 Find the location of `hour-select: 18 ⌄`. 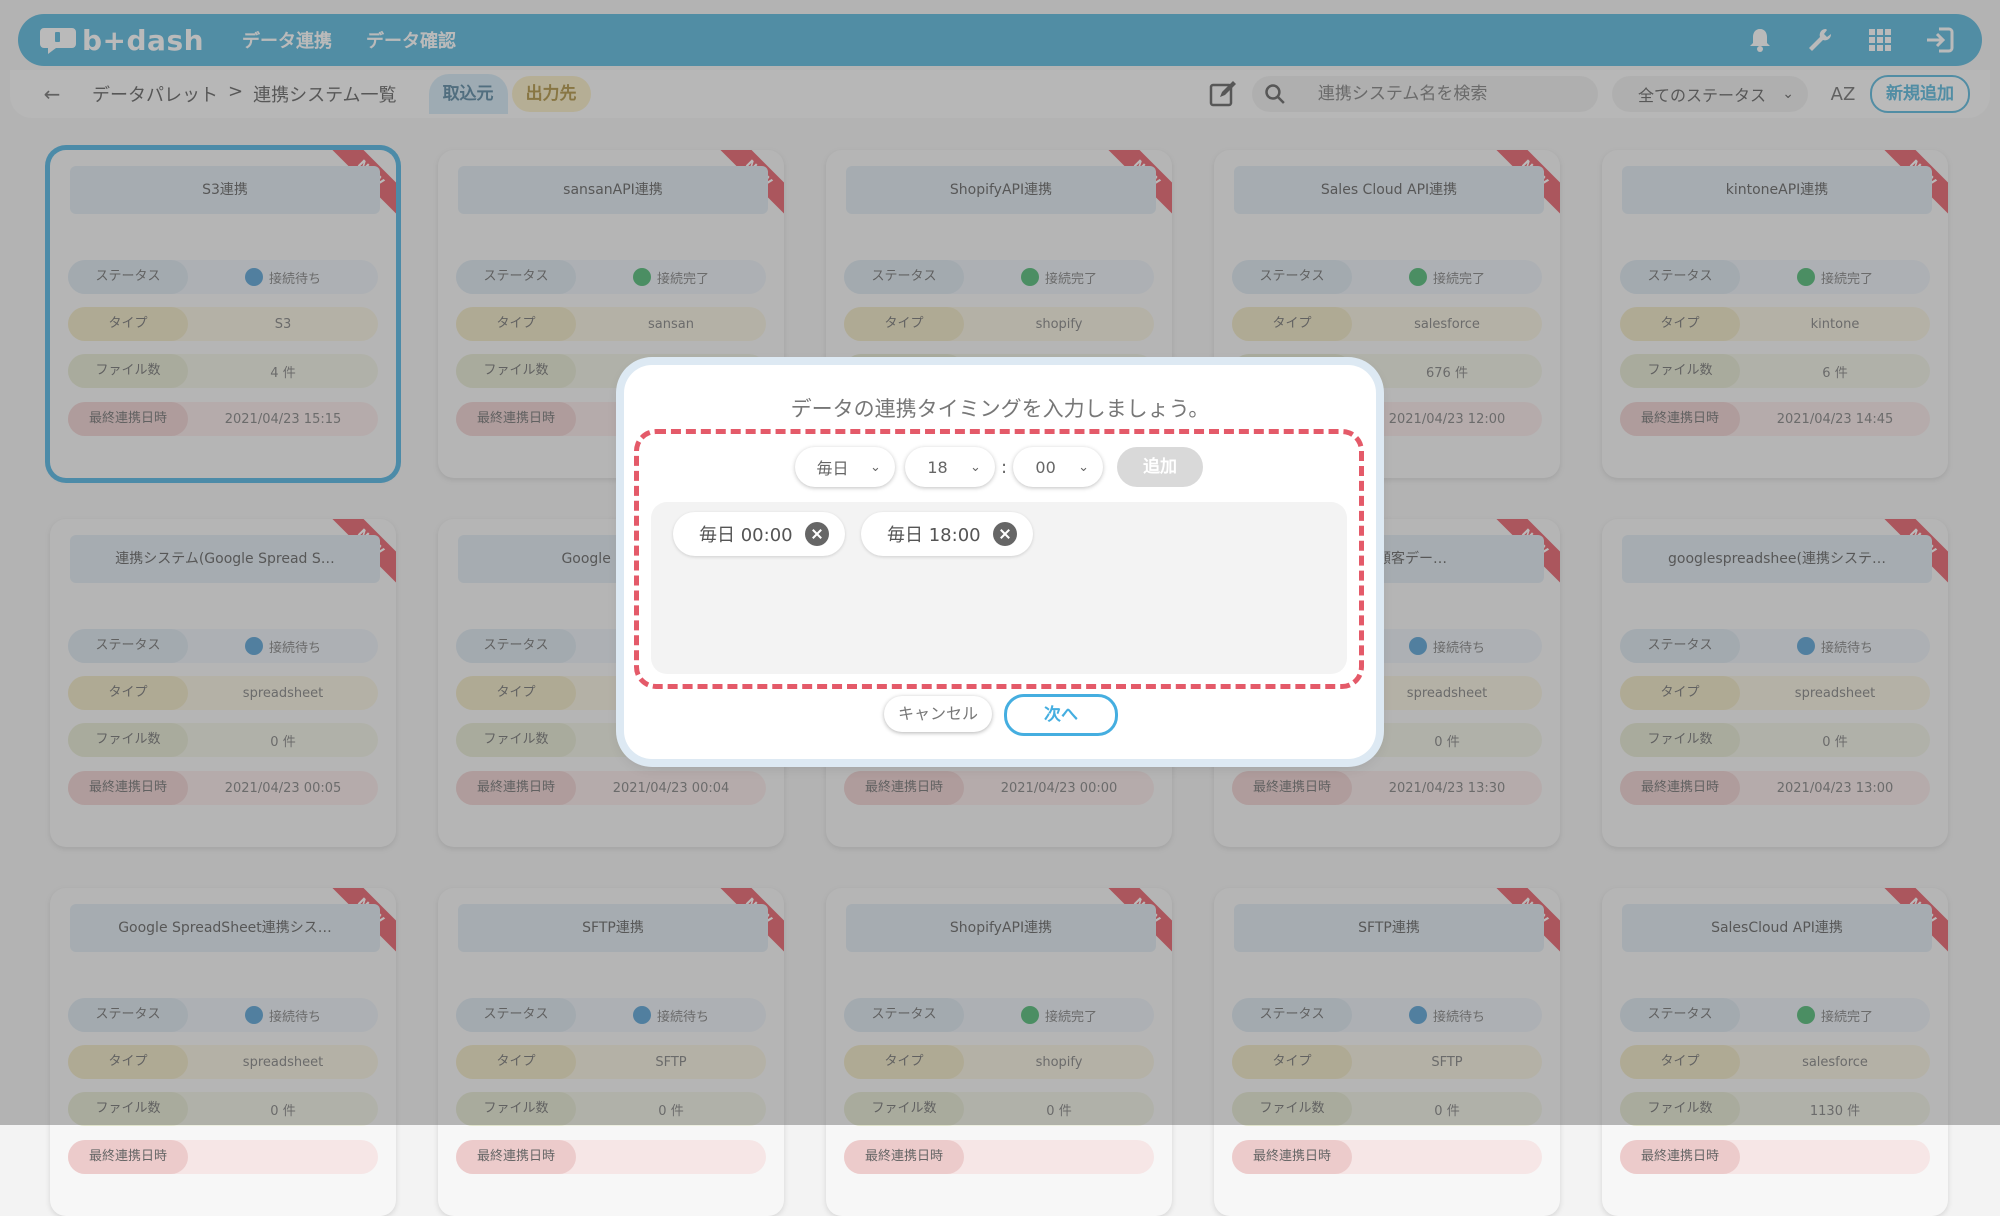

hour-select: 18 ⌄ is located at coordinates (949, 467).